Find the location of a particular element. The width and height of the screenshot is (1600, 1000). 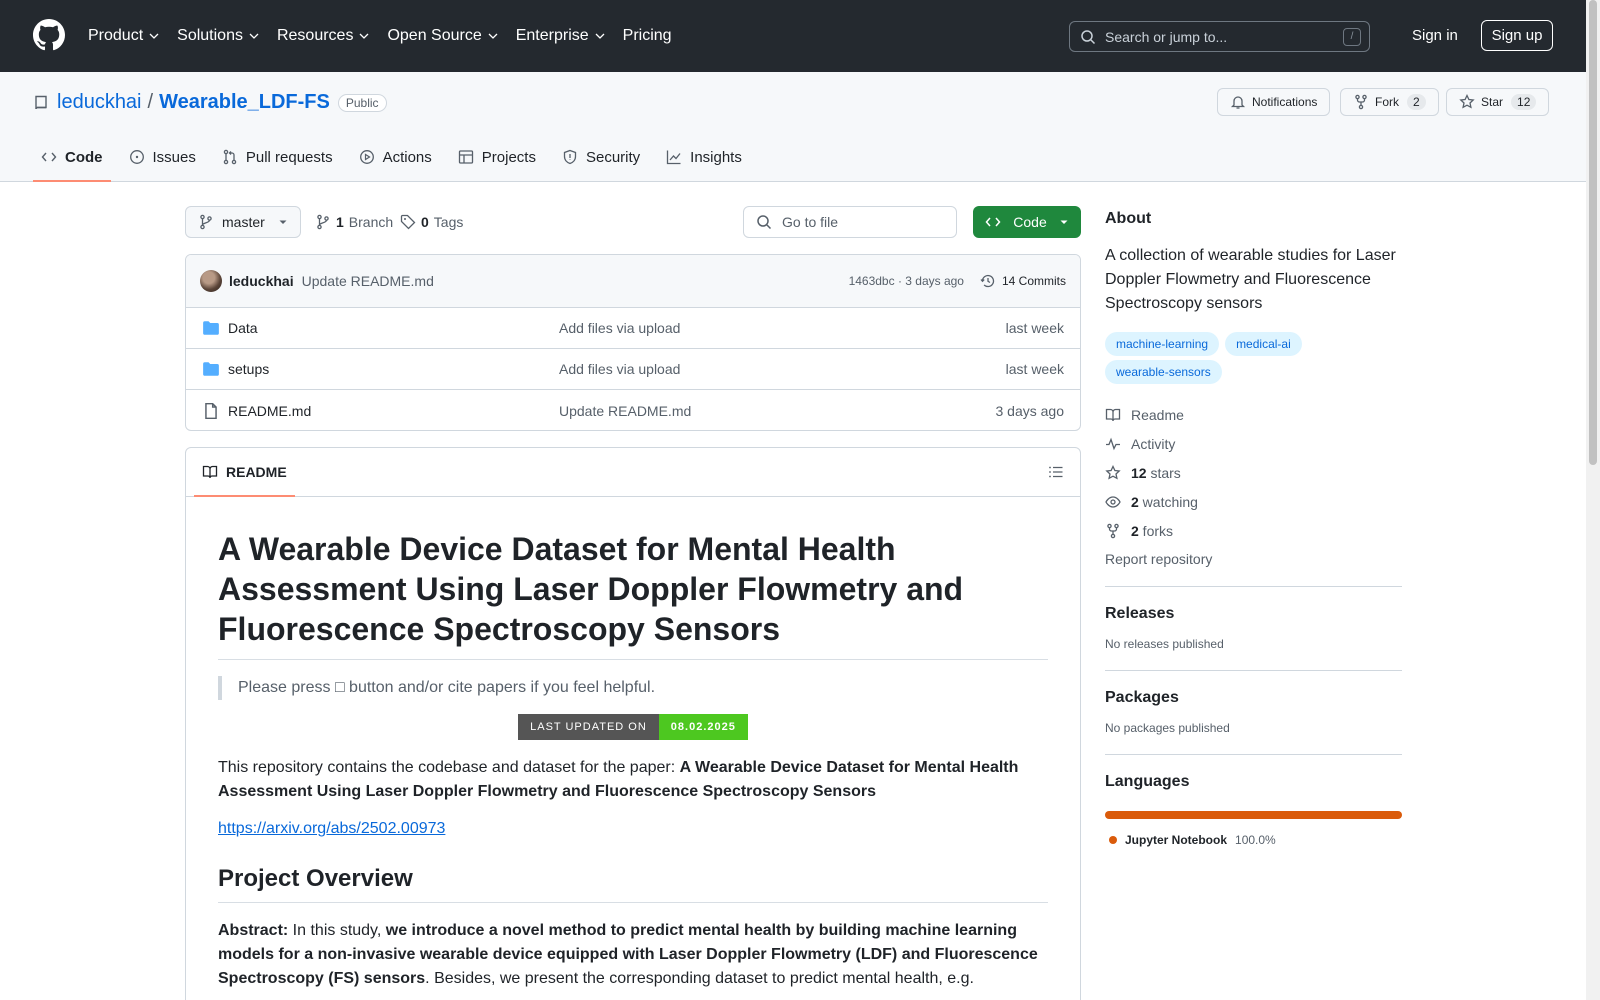

arxiv-link: https://arxiv.org/abs/2502.00973 is located at coordinates (331, 829).